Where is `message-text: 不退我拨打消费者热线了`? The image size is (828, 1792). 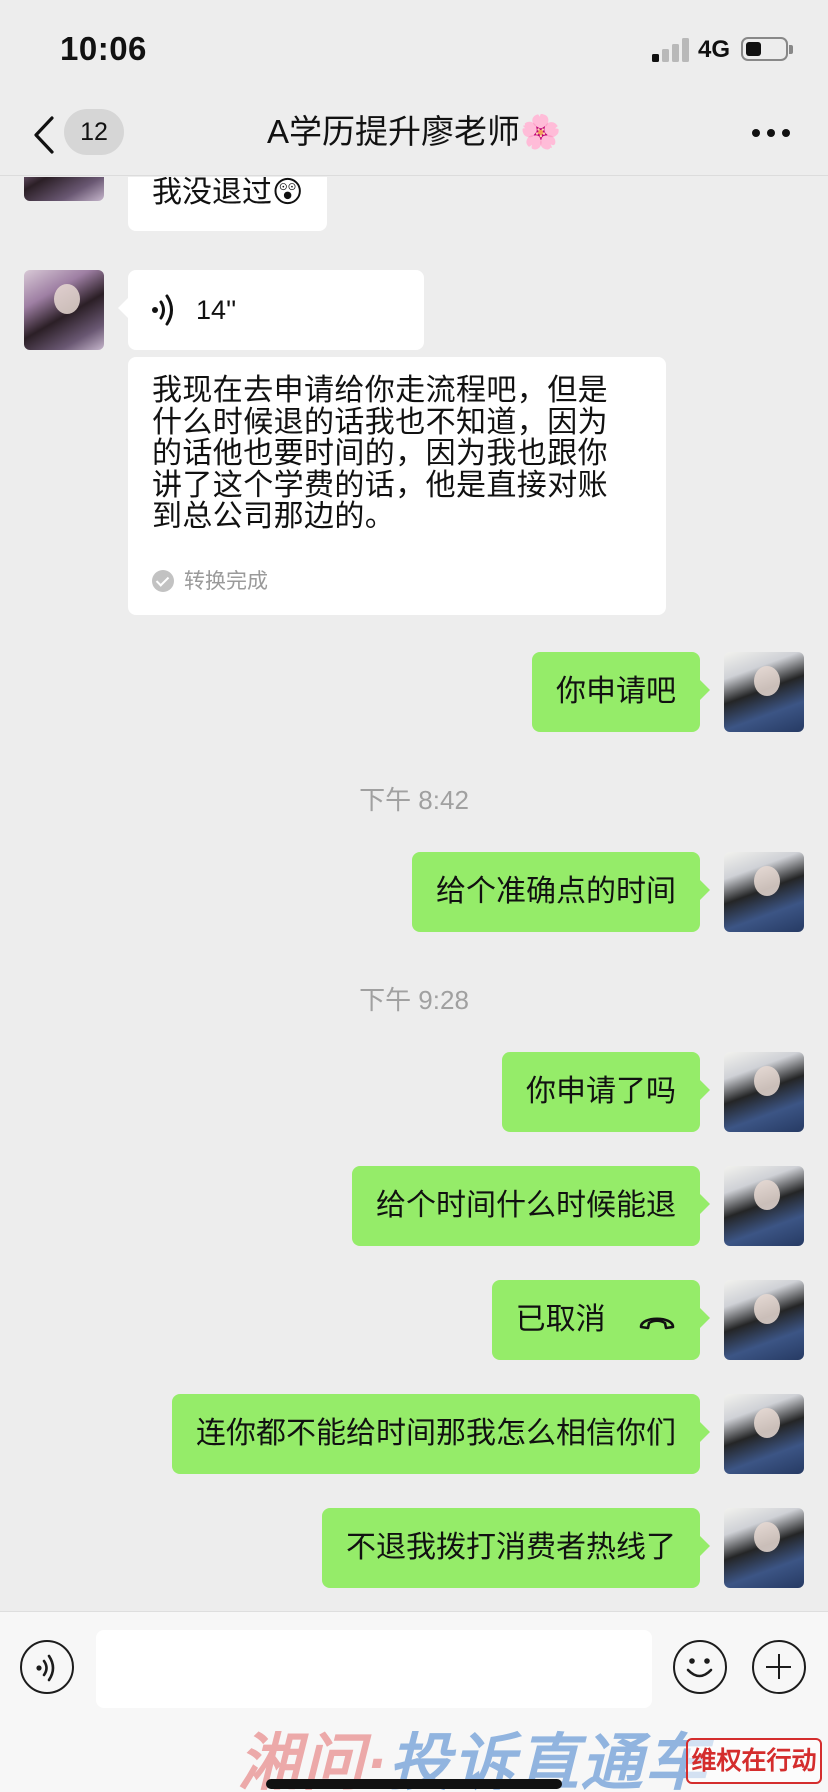 message-text: 不退我拨打消费者热线了 is located at coordinates (511, 1547).